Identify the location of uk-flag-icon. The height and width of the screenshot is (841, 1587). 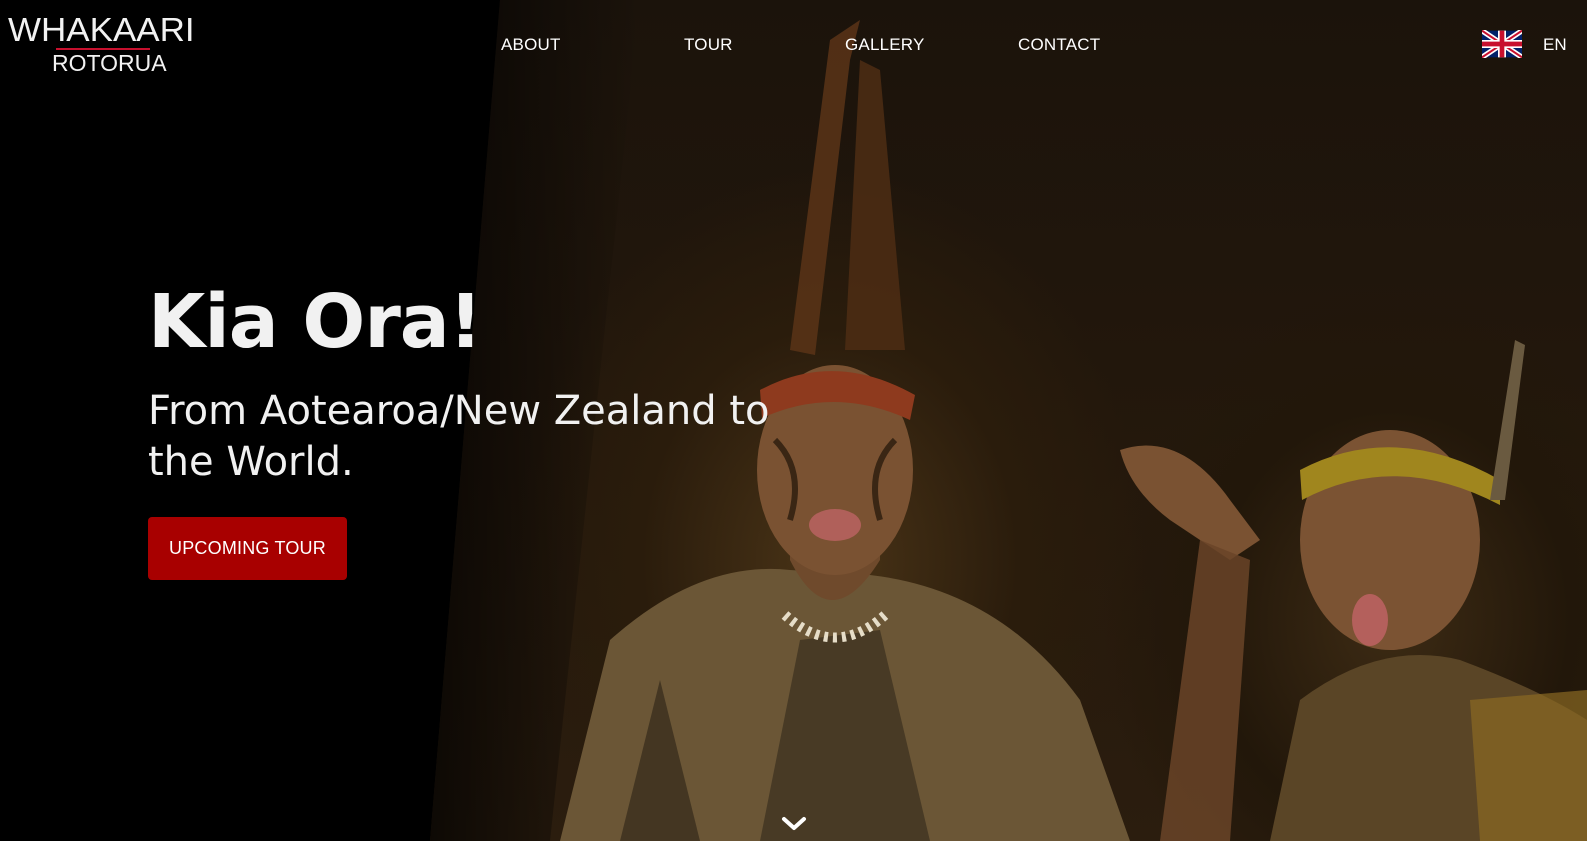
(1502, 44).